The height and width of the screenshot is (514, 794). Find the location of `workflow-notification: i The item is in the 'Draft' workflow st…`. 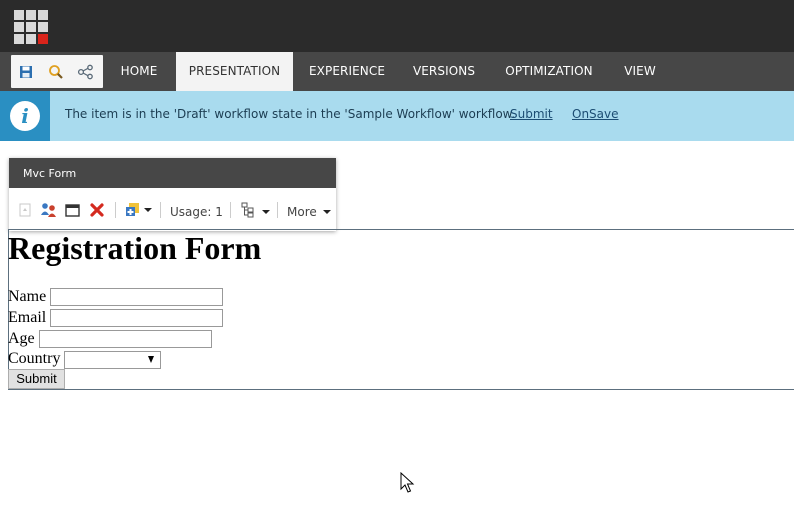

workflow-notification: i The item is in the 'Draft' workflow st… is located at coordinates (397, 116).